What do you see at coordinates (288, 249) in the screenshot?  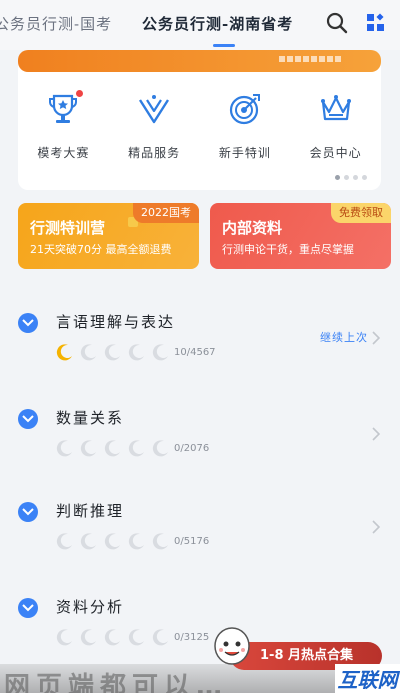 I see `promo-subtitle: 行测申论干货，重点尽掌握` at bounding box center [288, 249].